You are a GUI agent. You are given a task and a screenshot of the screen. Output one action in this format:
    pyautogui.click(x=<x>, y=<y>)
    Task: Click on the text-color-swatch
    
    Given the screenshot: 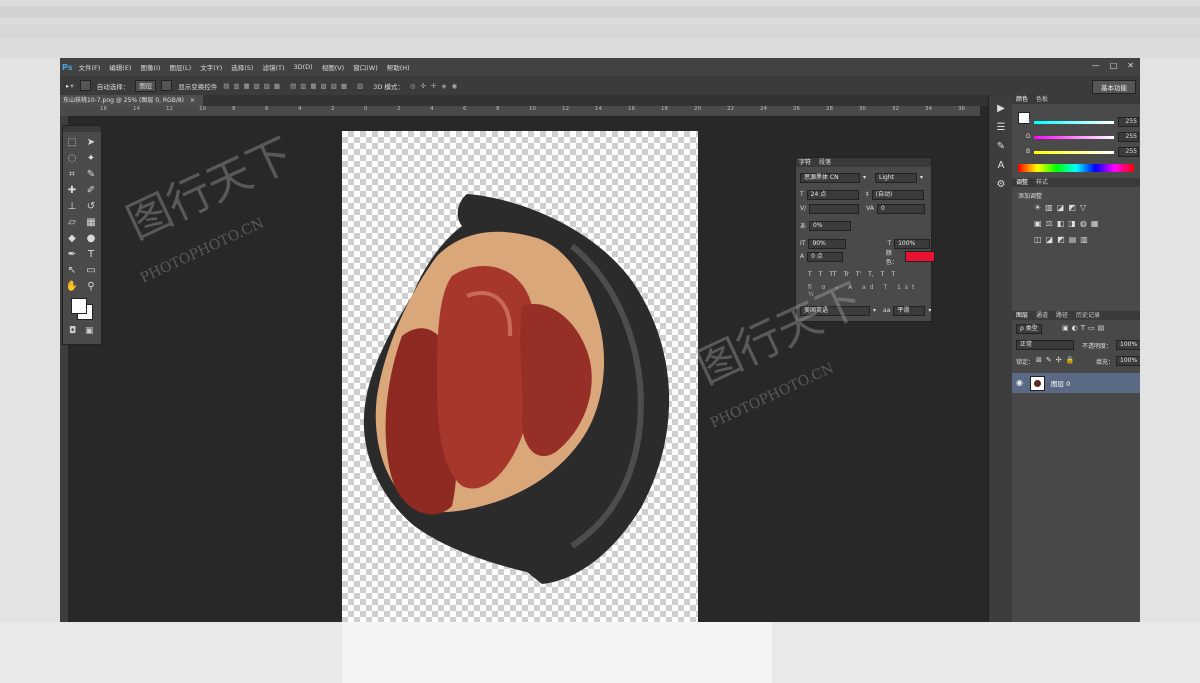 What is the action you would take?
    pyautogui.click(x=920, y=256)
    